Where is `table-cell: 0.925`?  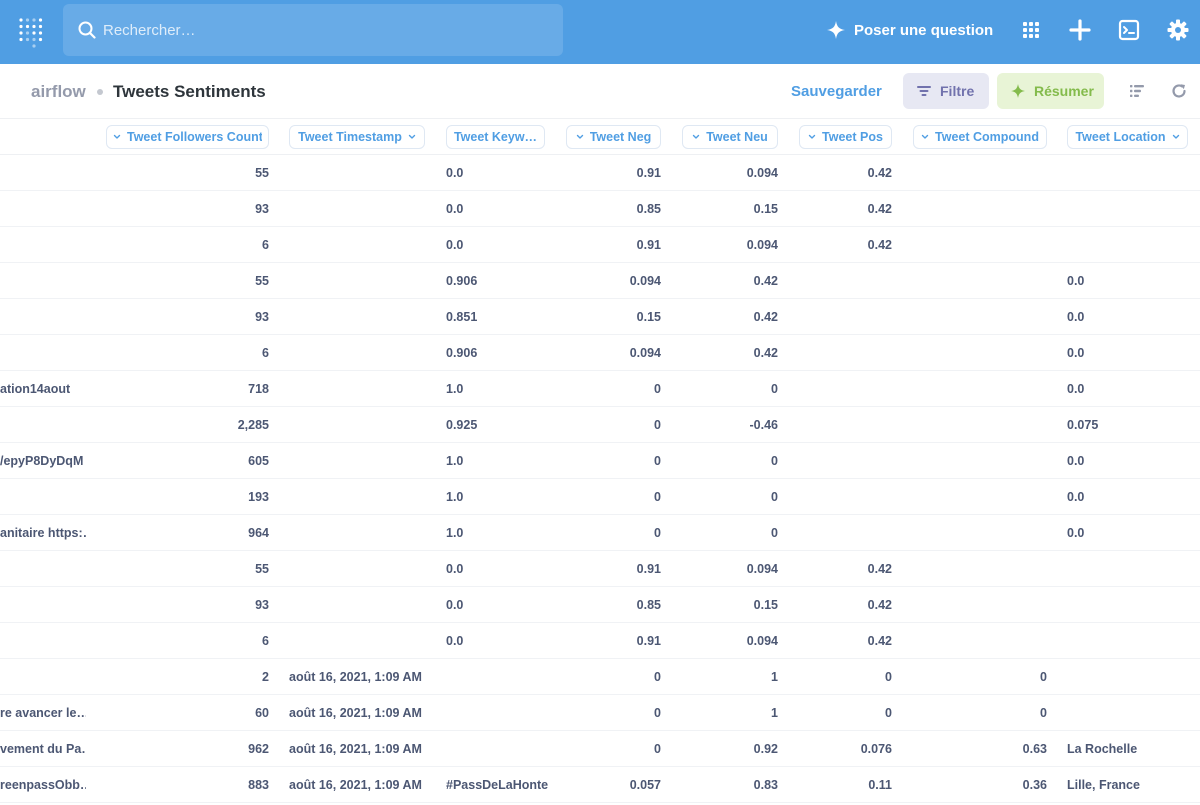 table-cell: 0.925 is located at coordinates (498, 425).